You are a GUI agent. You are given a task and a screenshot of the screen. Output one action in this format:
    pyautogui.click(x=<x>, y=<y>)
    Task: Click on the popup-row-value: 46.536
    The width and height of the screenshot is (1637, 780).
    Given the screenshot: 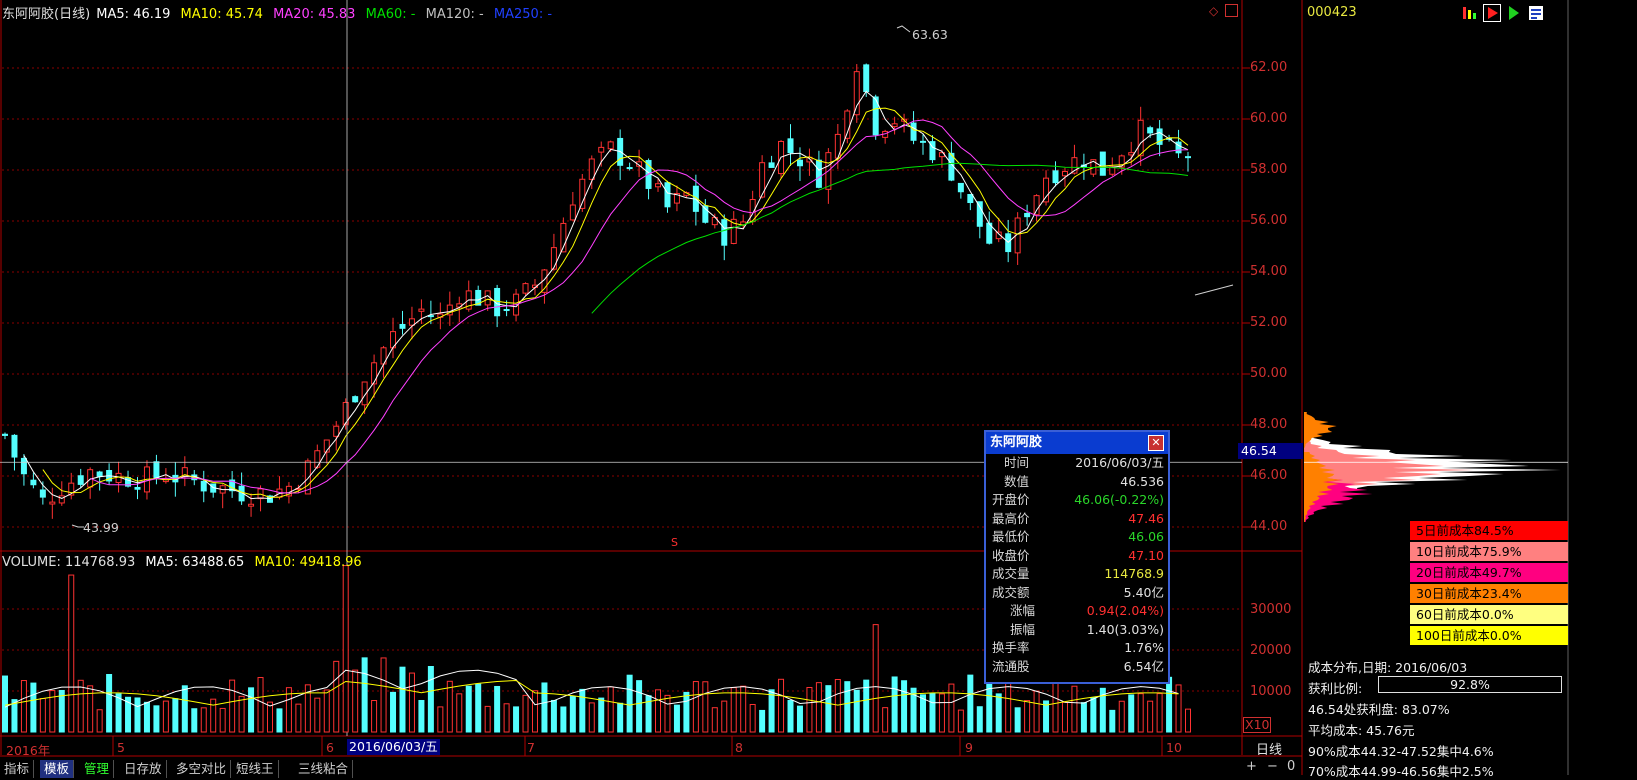 What is the action you would take?
    pyautogui.click(x=1142, y=481)
    